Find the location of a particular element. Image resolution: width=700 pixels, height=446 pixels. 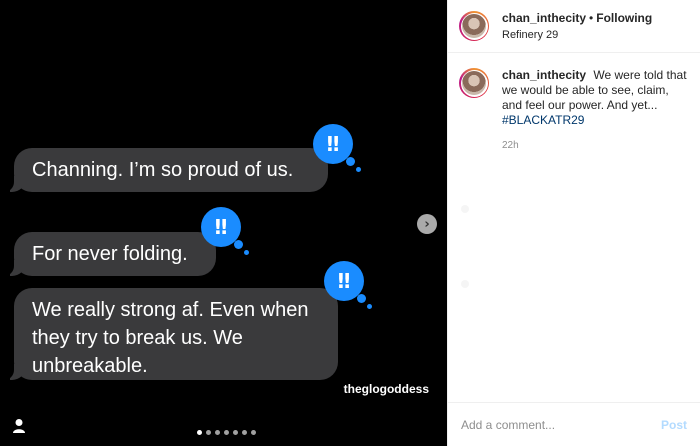

post-timestamp: 22h is located at coordinates (595, 145).